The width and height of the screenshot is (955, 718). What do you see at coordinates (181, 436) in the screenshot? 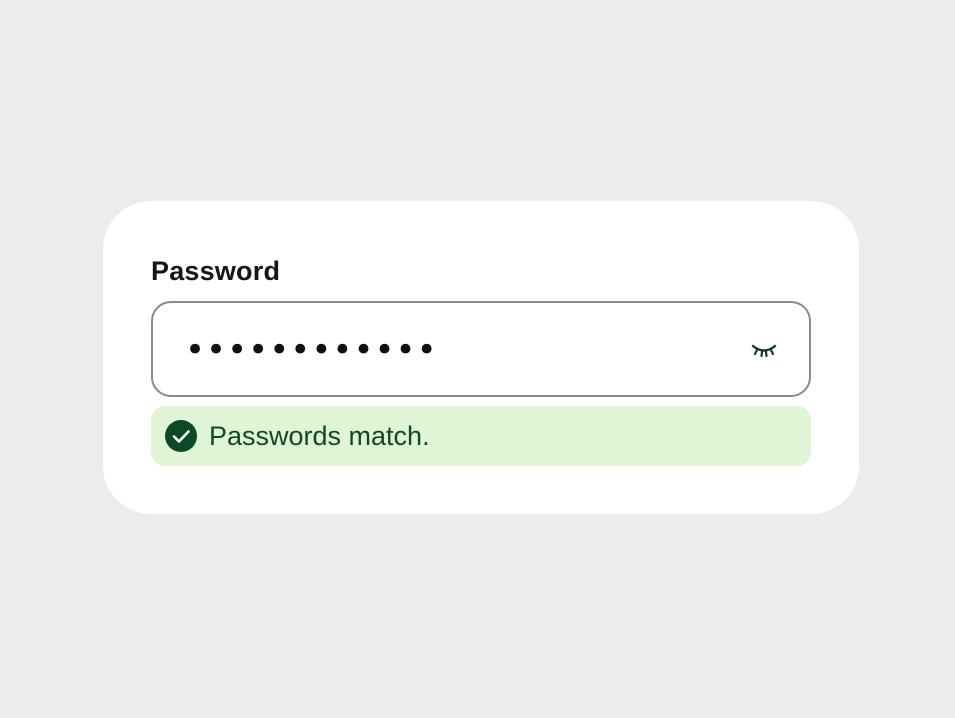
I see `check-circle-icon` at bounding box center [181, 436].